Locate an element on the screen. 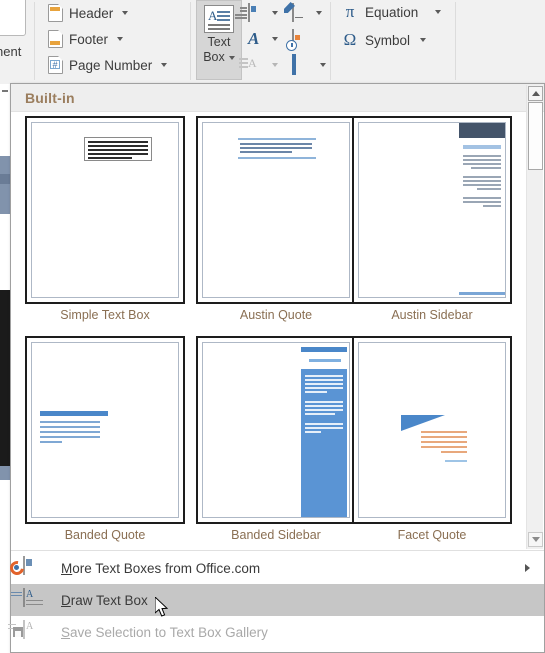 Image resolution: width=545 pixels, height=653 pixels. drop-cap-button: A is located at coordinates (258, 65).